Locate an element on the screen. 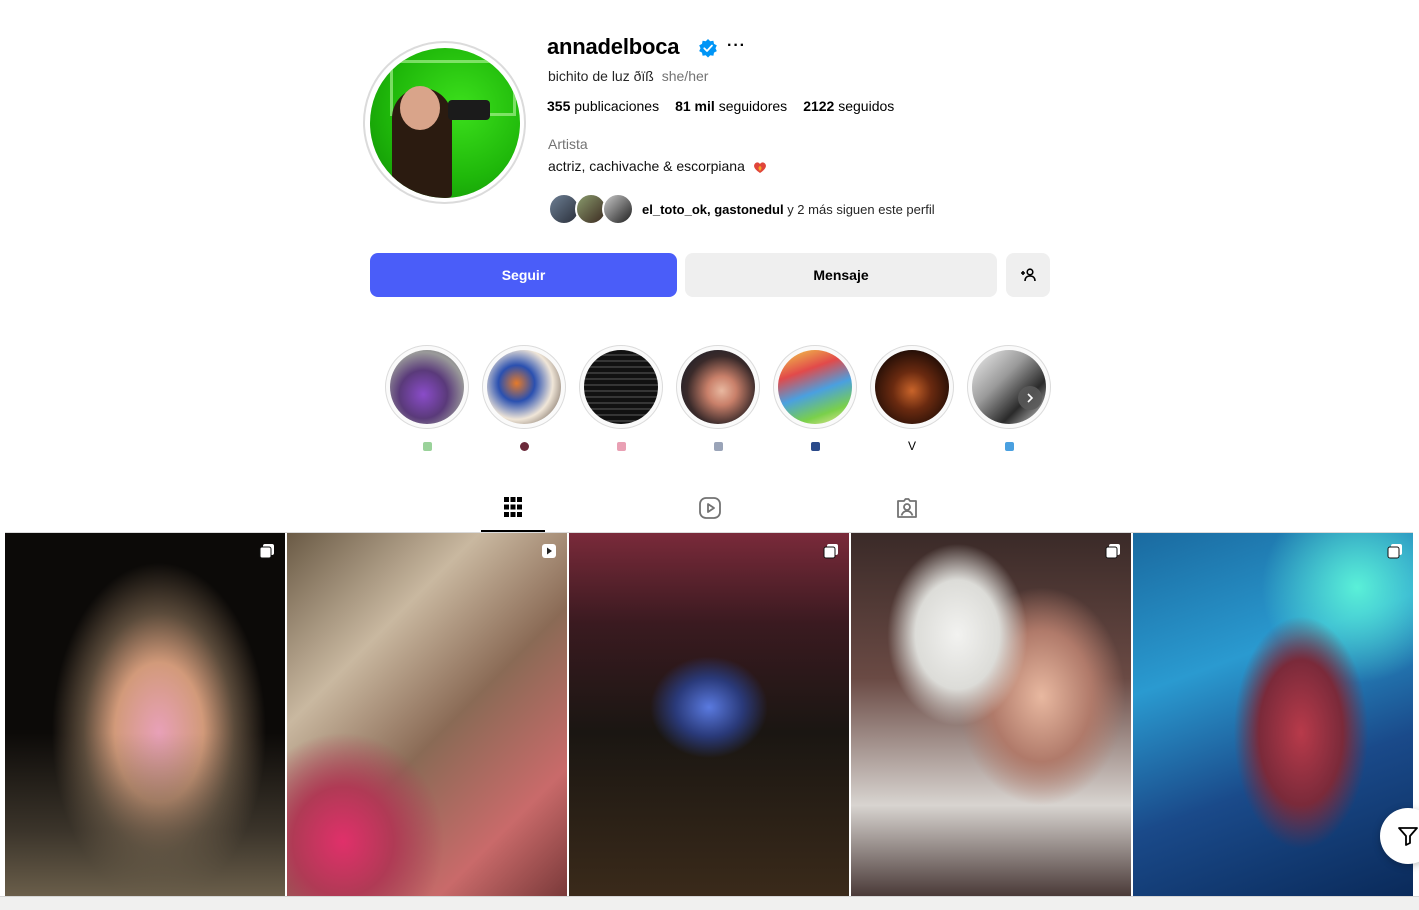  tab-tagged is located at coordinates (907, 514).